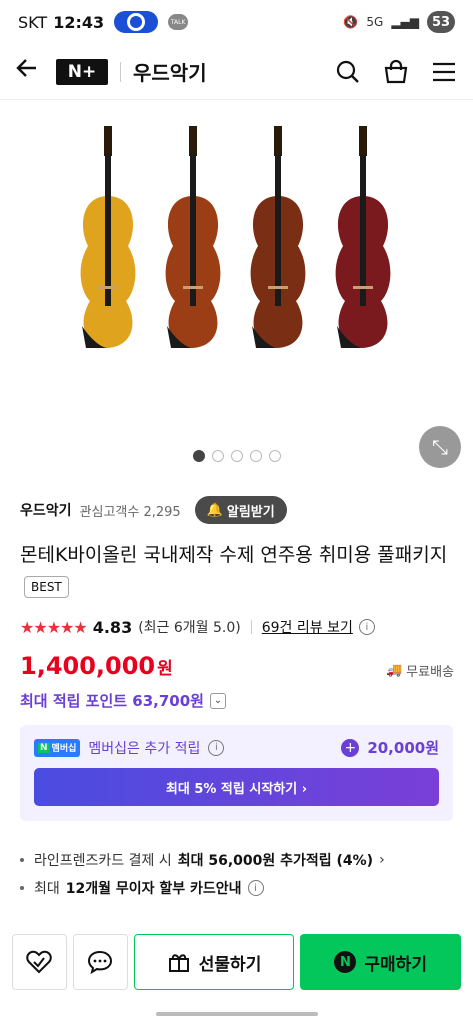 The image size is (473, 1024). Describe the element at coordinates (189, 628) in the screenshot. I see `recent-rating: (최근 6개월 5.0)` at that location.